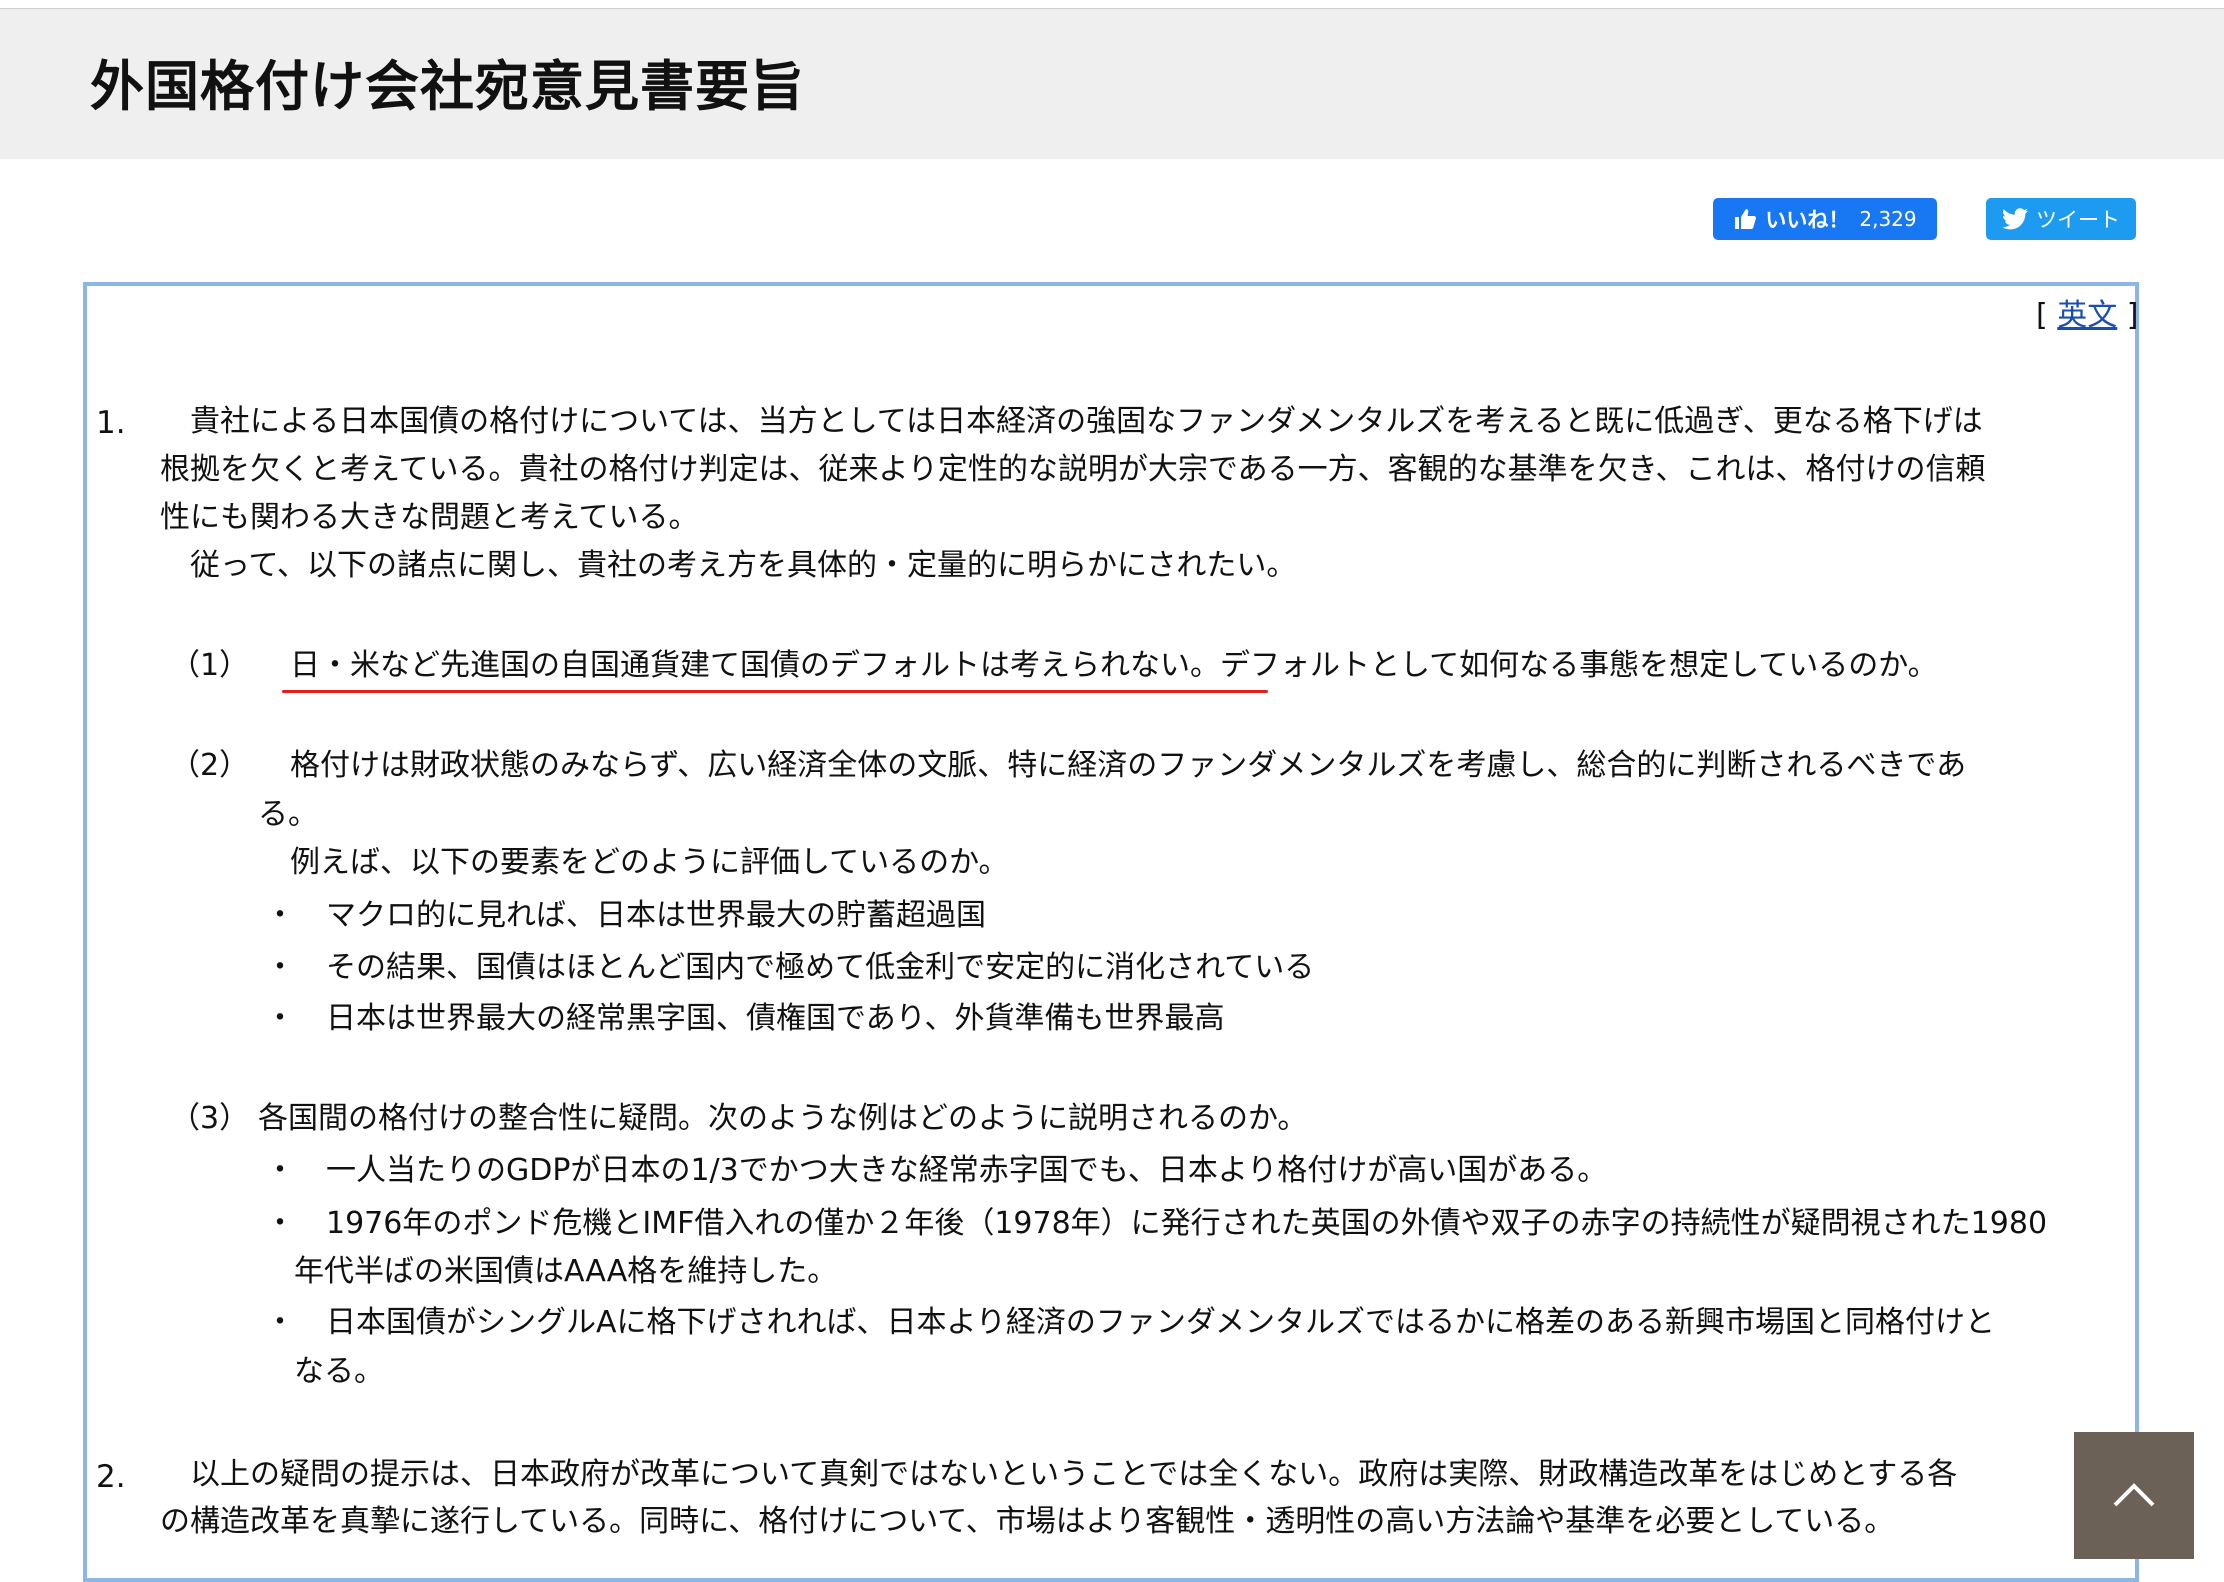 The image size is (2224, 1582). What do you see at coordinates (649, 862) in the screenshot?
I see `item-2-line: 例えば、以下の要素をどのように評価しているのか。` at bounding box center [649, 862].